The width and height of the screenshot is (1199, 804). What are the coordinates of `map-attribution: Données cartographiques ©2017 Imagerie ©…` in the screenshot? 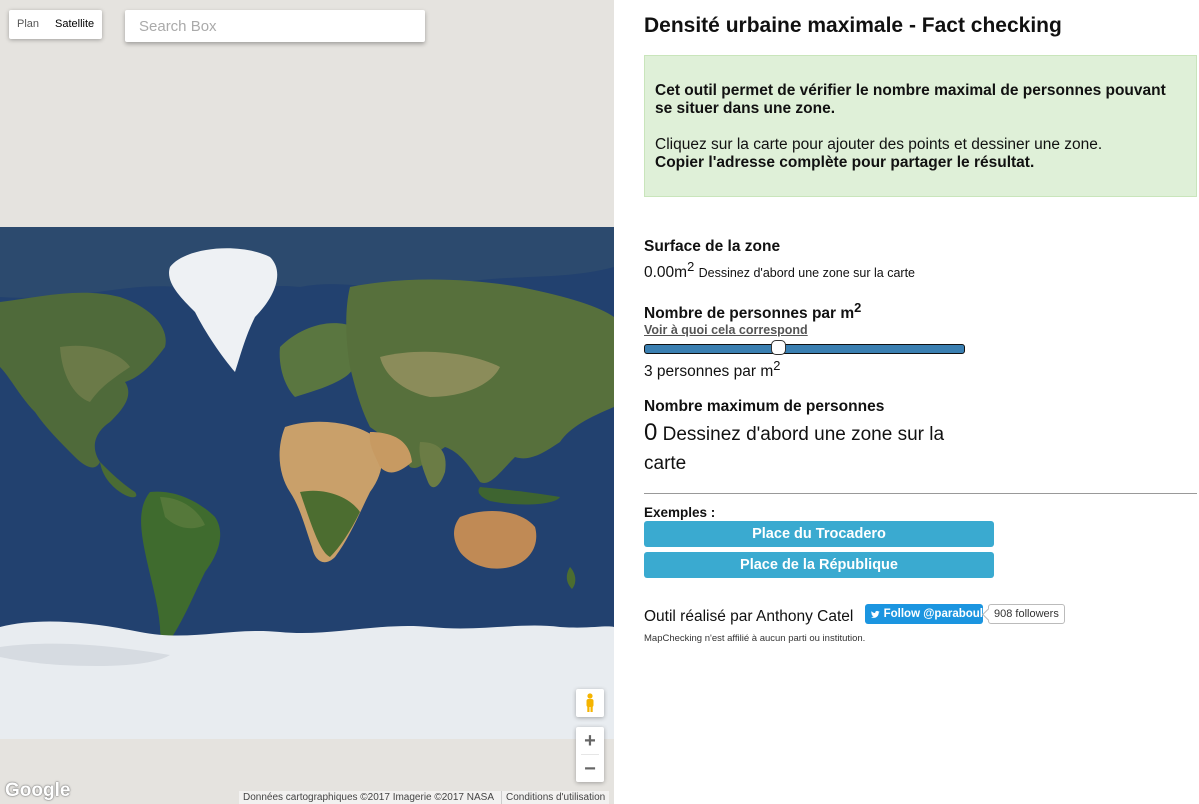 It's located at (424, 797).